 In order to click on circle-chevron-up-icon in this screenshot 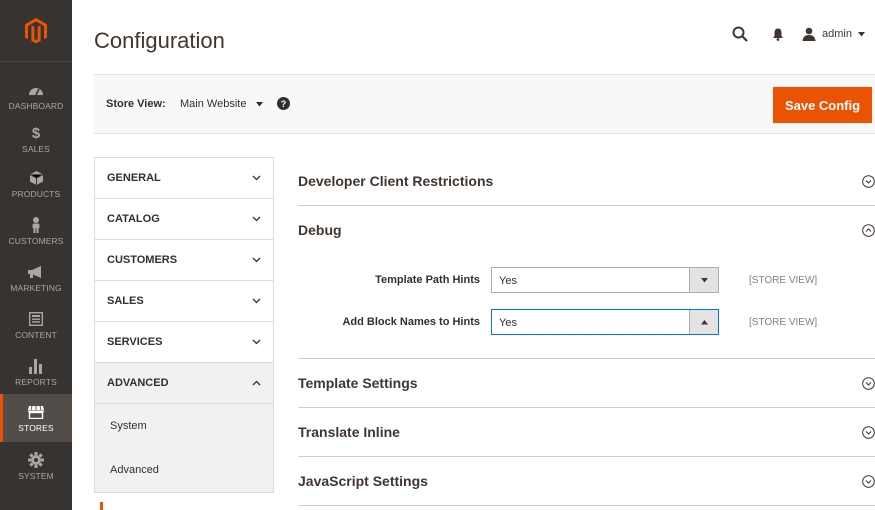, I will do `click(868, 230)`.